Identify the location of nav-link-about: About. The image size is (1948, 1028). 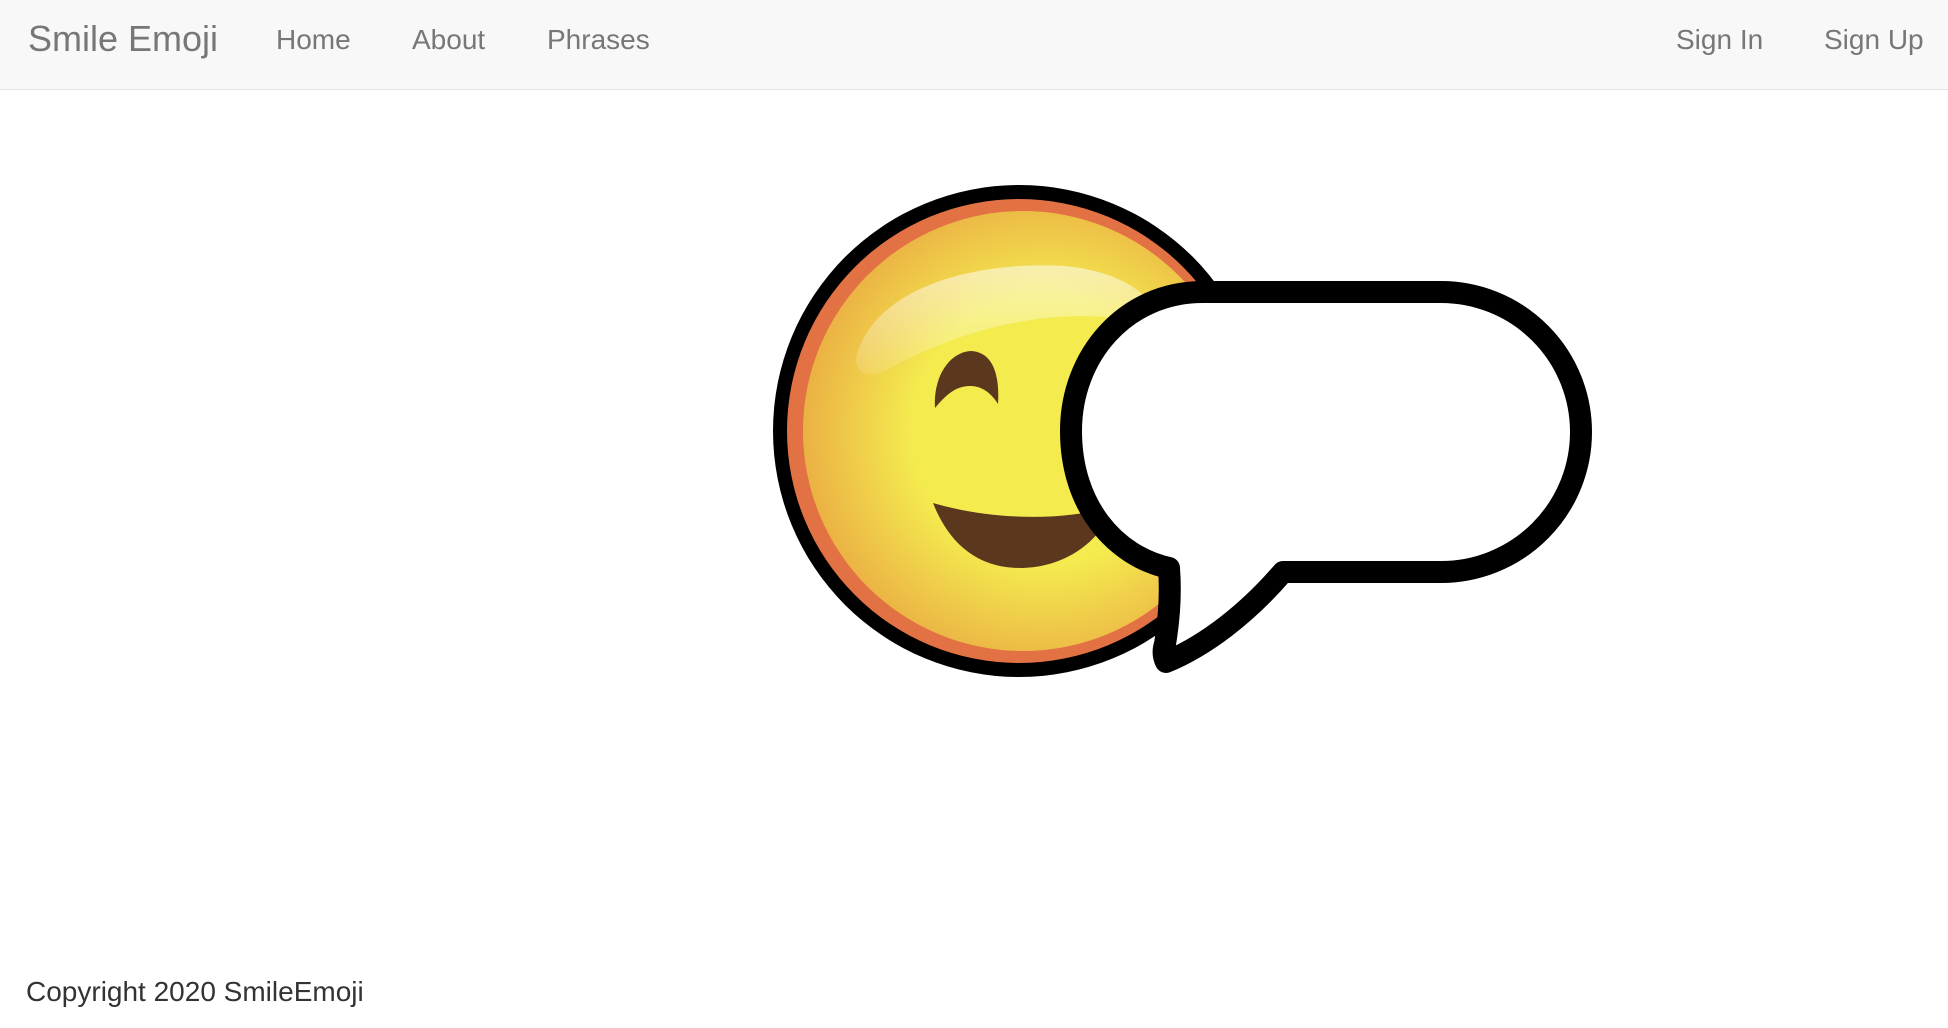
(448, 40).